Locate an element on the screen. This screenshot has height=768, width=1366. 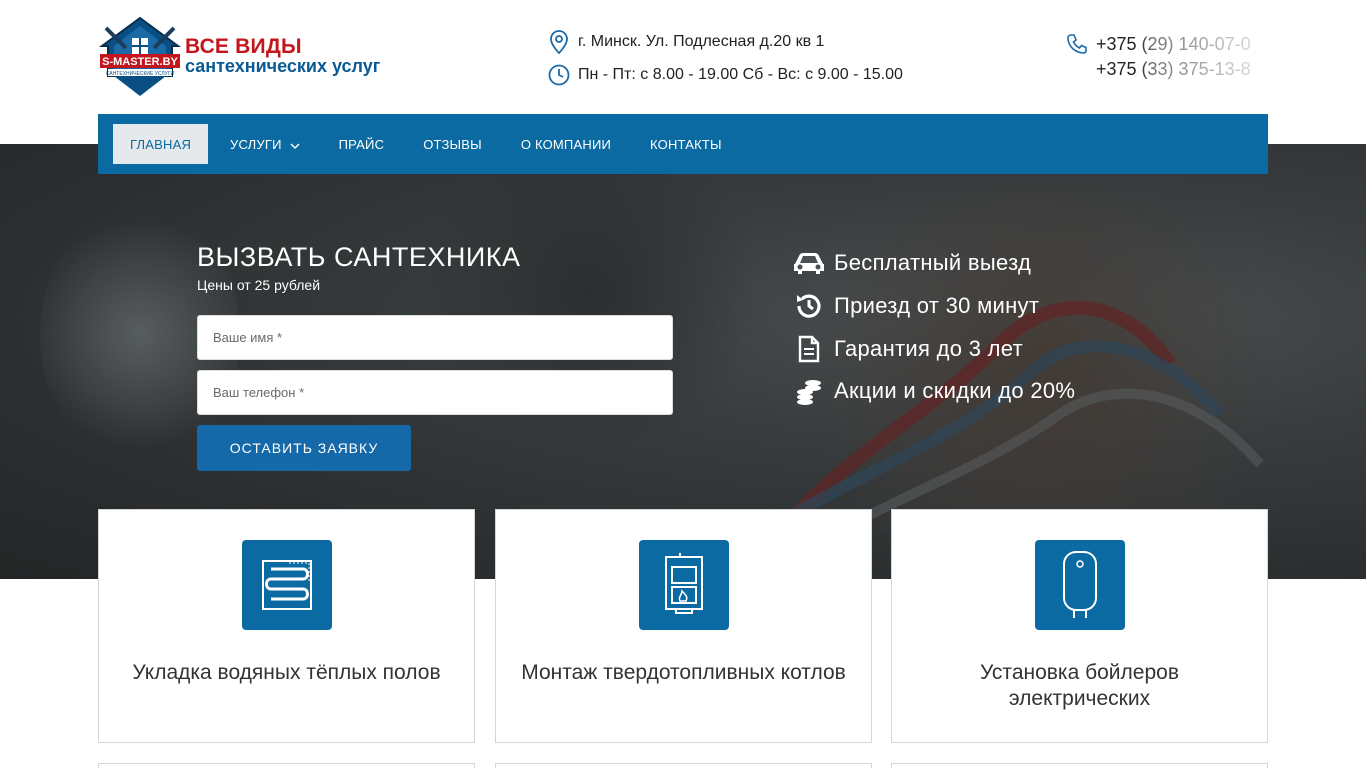
history-icon is located at coordinates (809, 306).